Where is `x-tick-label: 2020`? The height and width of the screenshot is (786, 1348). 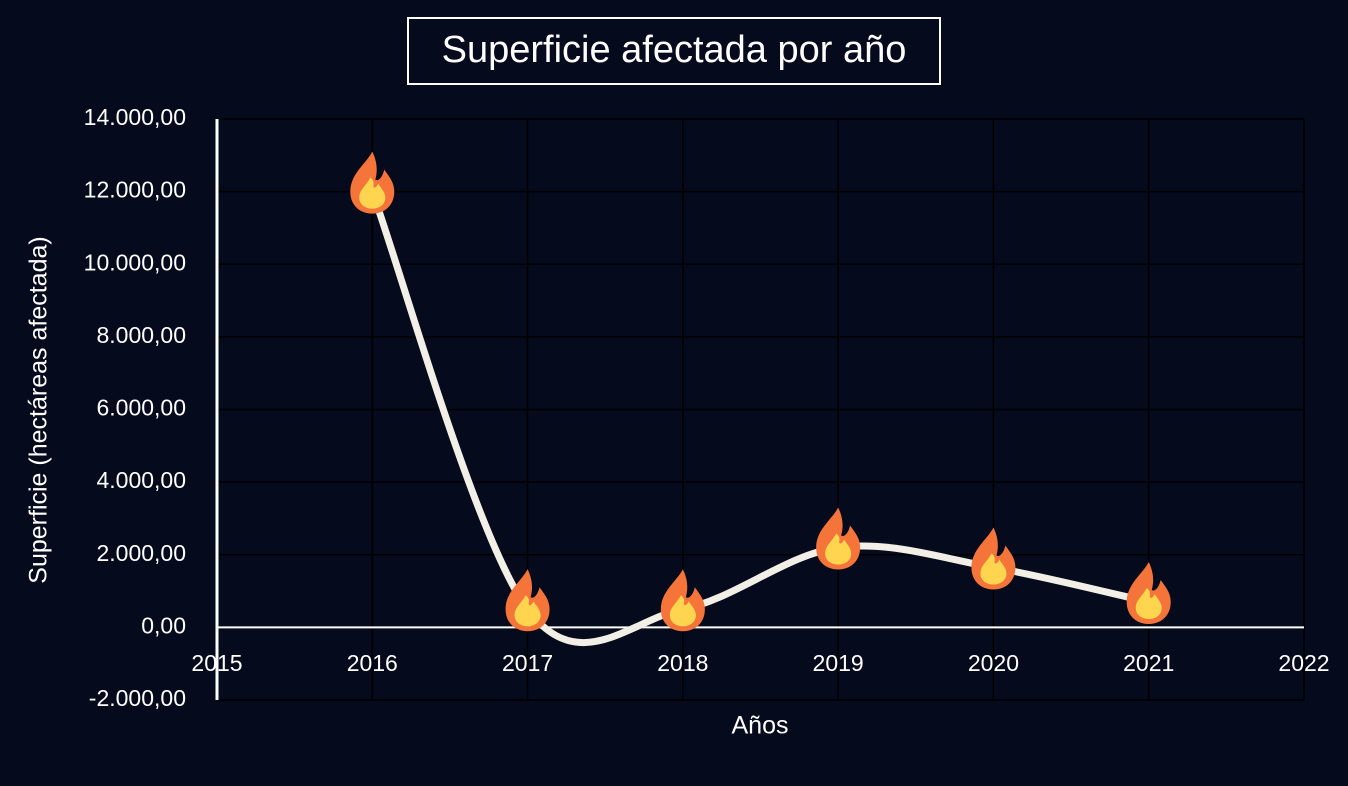 x-tick-label: 2020 is located at coordinates (993, 663).